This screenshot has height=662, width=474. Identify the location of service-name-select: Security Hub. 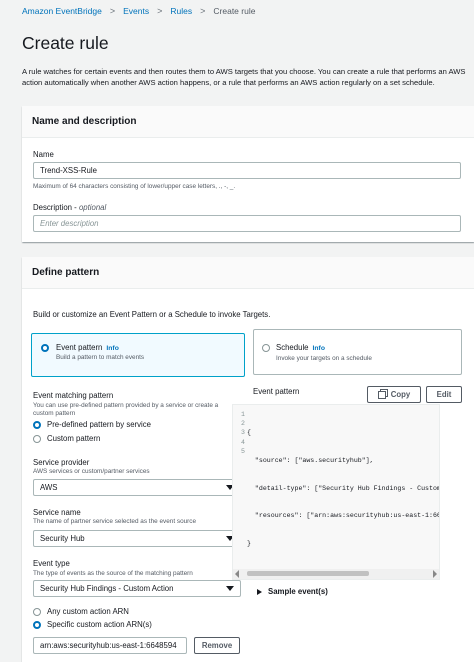
(137, 538).